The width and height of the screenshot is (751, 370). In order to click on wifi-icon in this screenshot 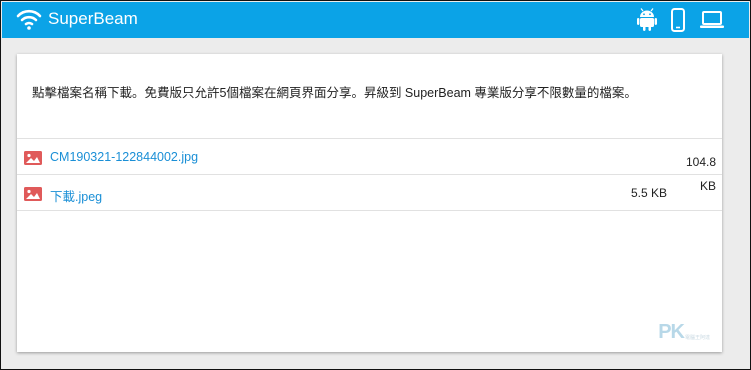, I will do `click(29, 19)`.